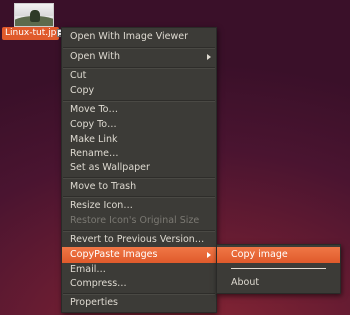  What do you see at coordinates (139, 37) in the screenshot?
I see `menu-item-open-with-image-viewer: Open With Image Viewer` at bounding box center [139, 37].